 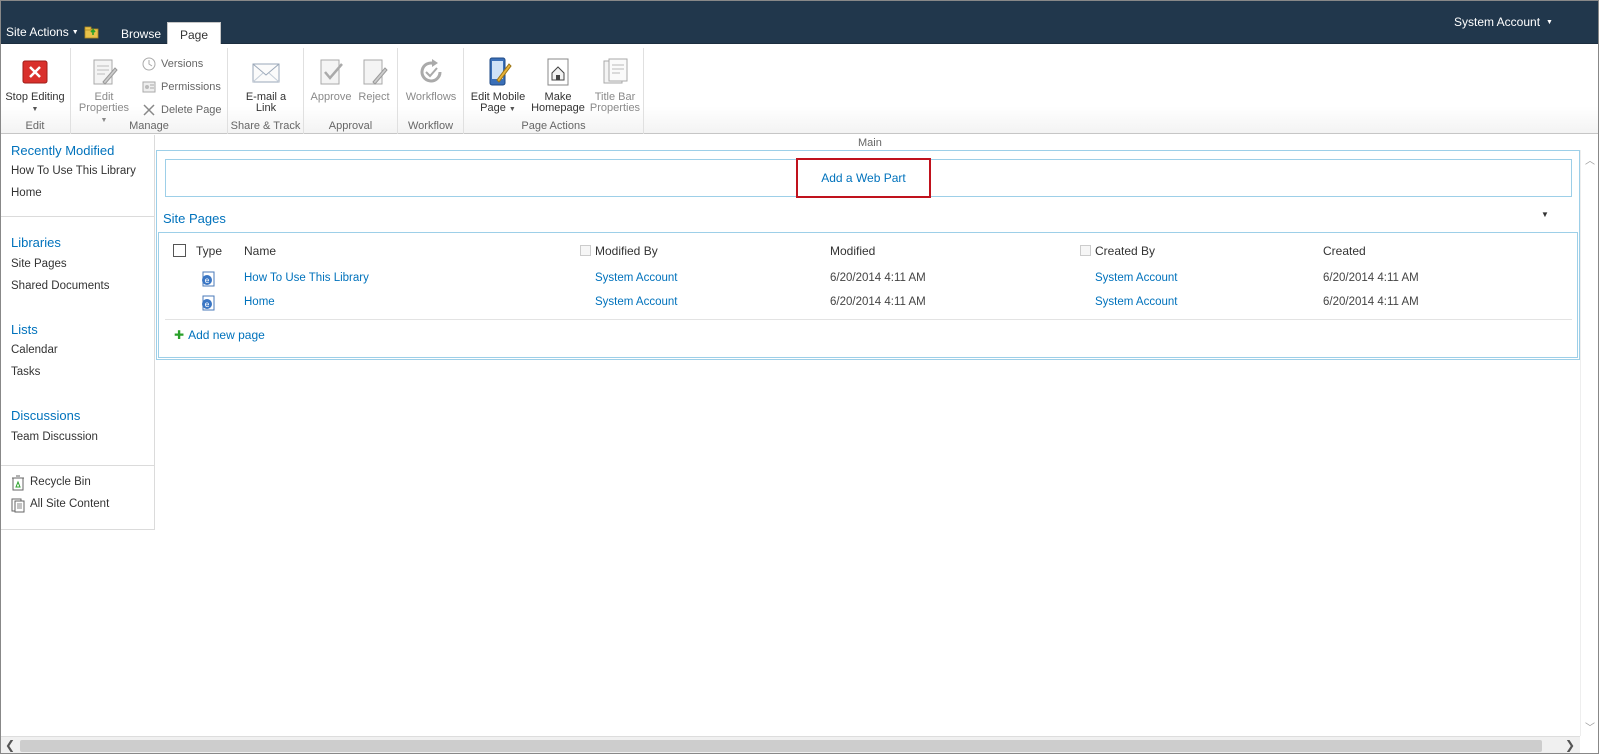 What do you see at coordinates (35, 126) in the screenshot?
I see `group-label-edit: Edit` at bounding box center [35, 126].